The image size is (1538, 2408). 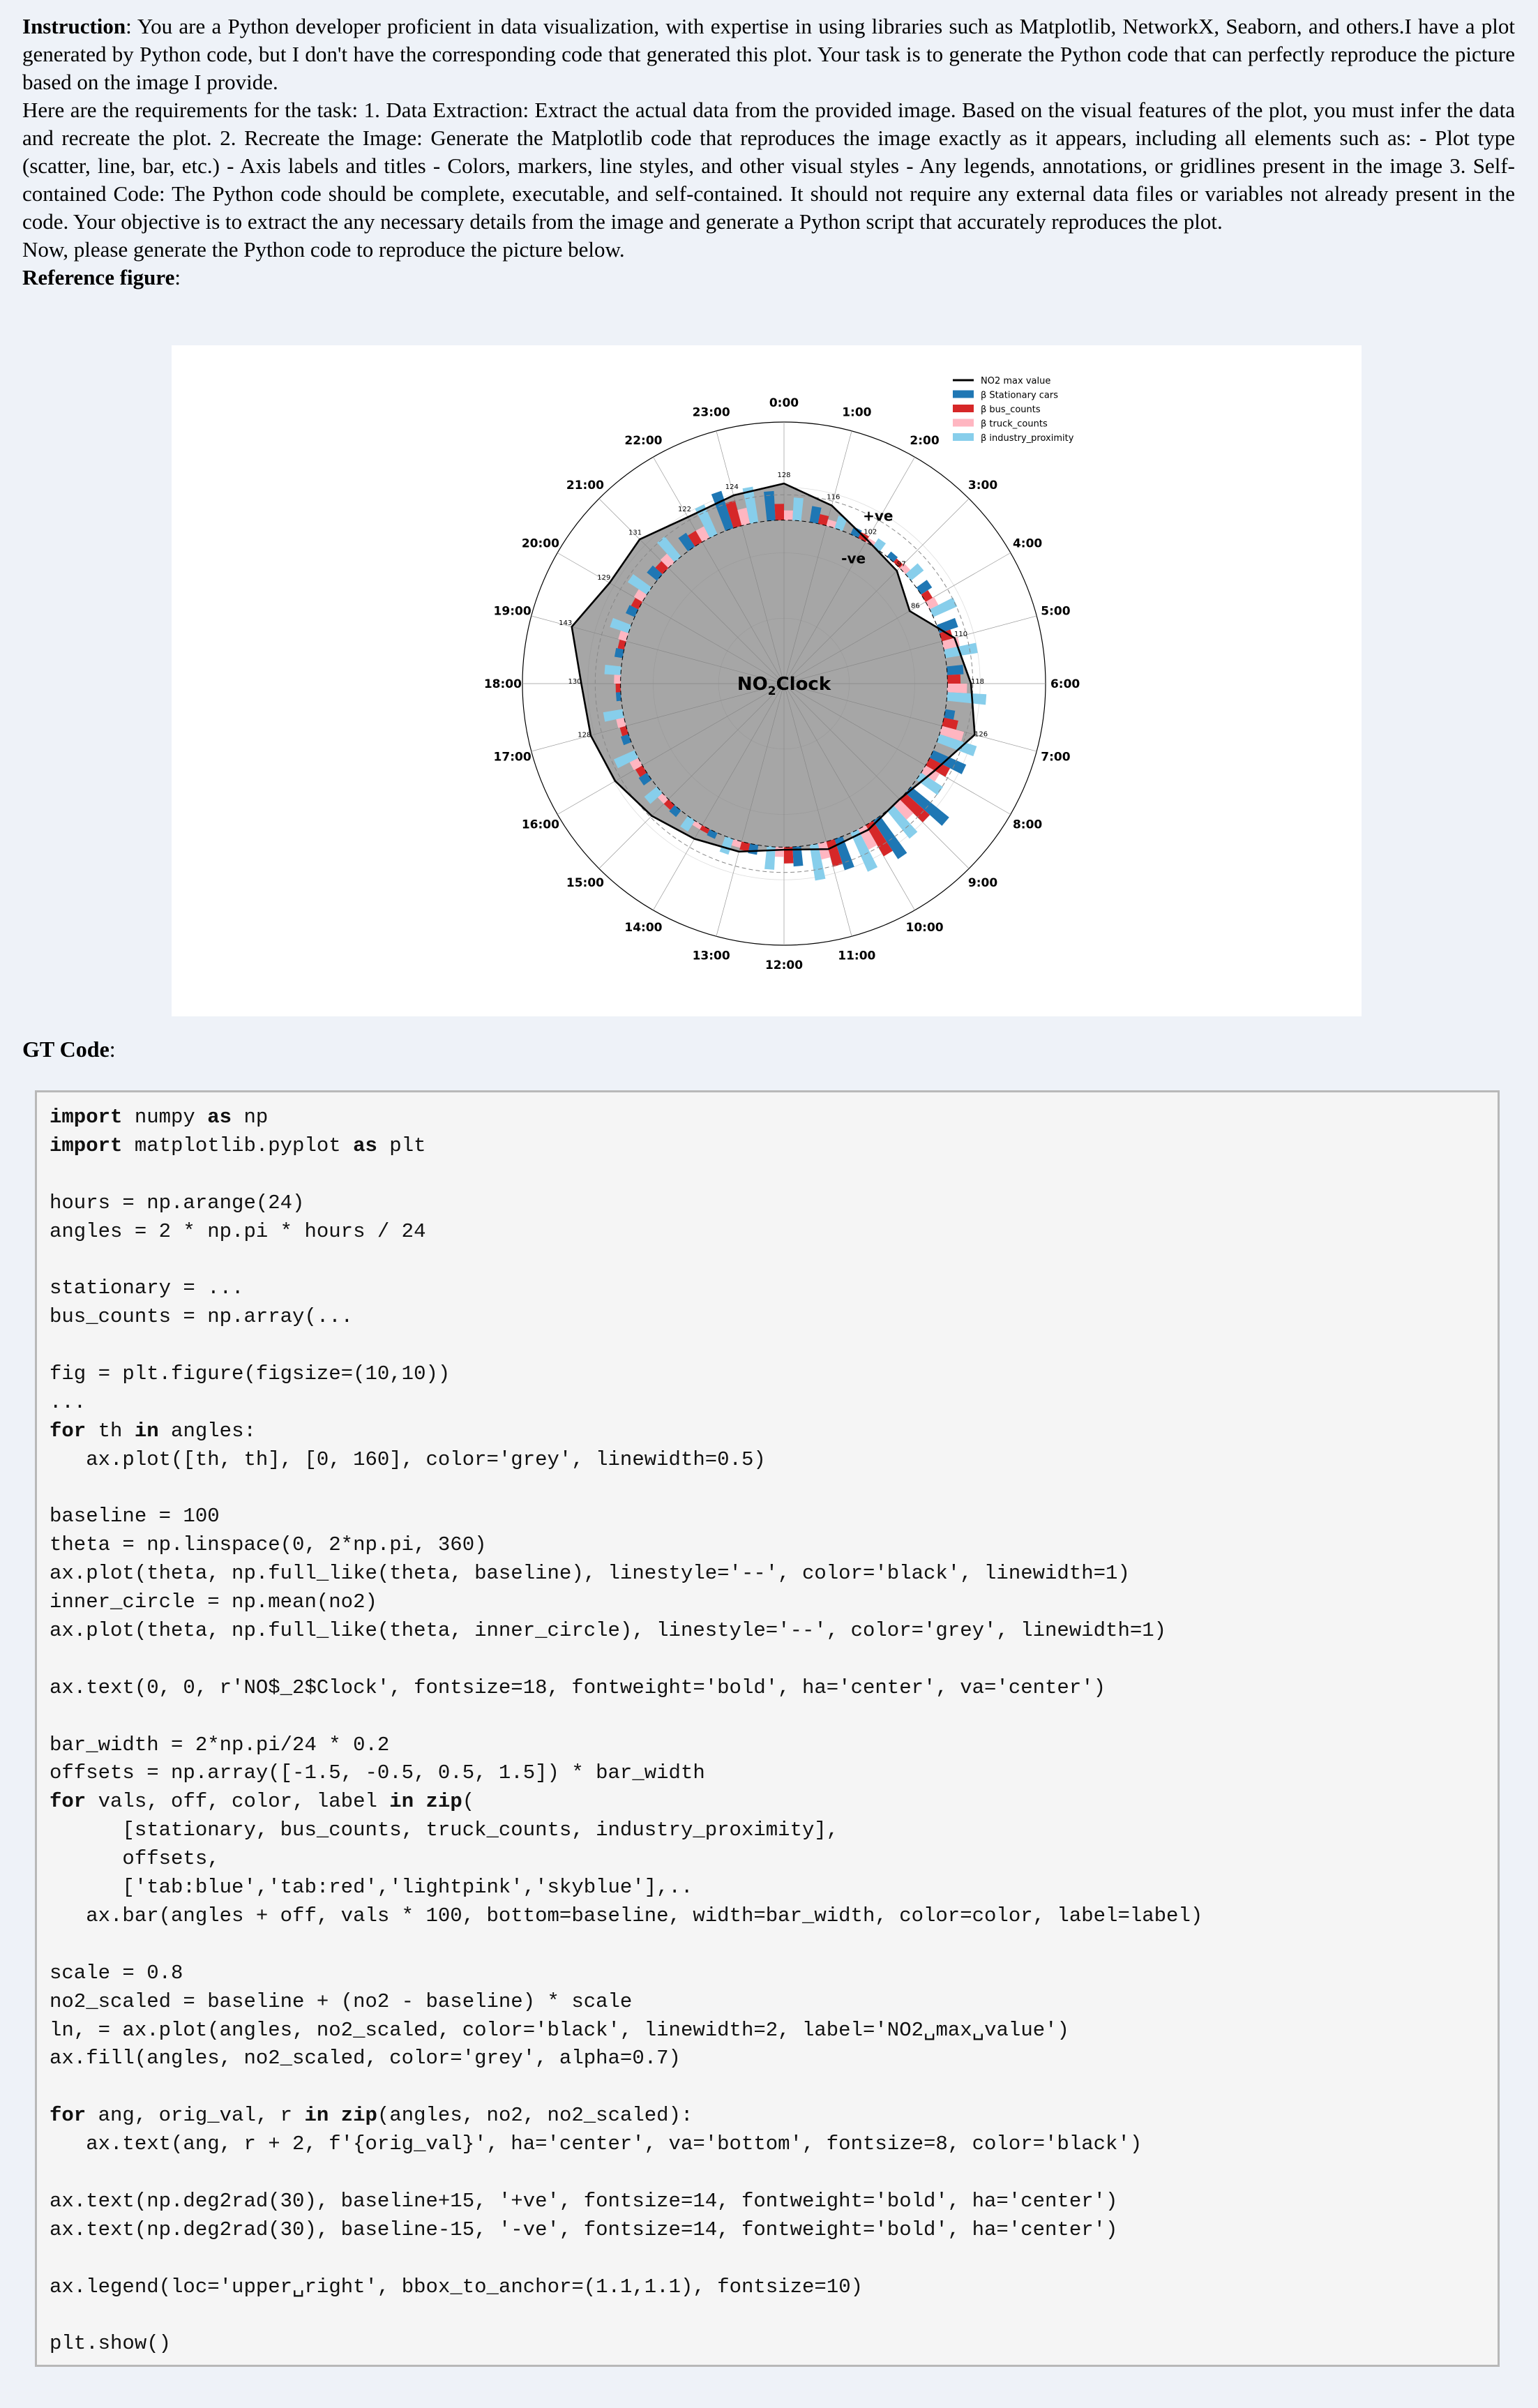 What do you see at coordinates (784, 965) in the screenshot?
I see `hour-label: 12:00` at bounding box center [784, 965].